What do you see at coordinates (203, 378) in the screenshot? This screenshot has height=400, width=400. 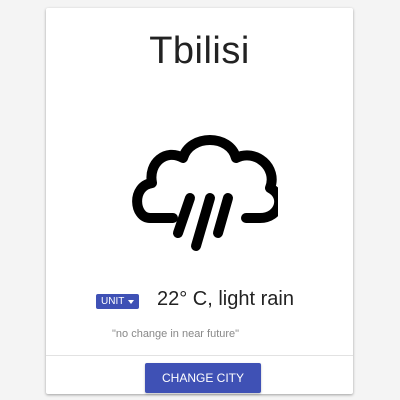 I see `change-city-button: CHANGE CITY` at bounding box center [203, 378].